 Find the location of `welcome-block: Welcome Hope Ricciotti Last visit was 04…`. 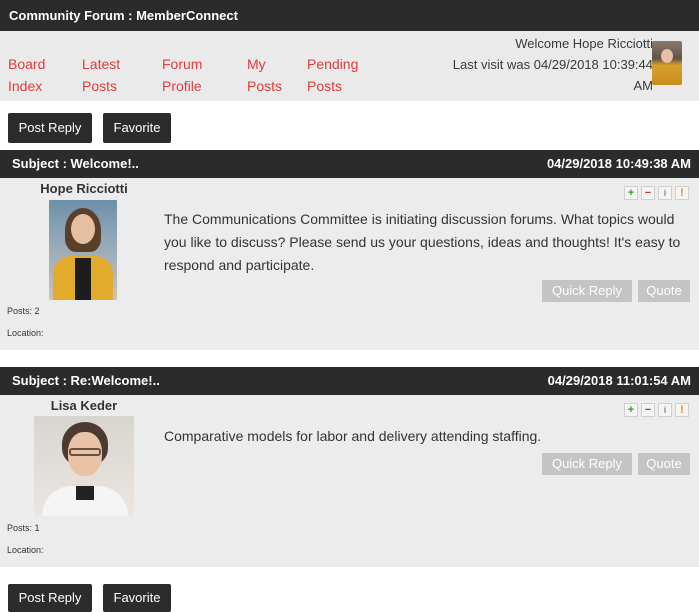

welcome-block: Welcome Hope Ricciotti Last visit was 04… is located at coordinates (513, 64).